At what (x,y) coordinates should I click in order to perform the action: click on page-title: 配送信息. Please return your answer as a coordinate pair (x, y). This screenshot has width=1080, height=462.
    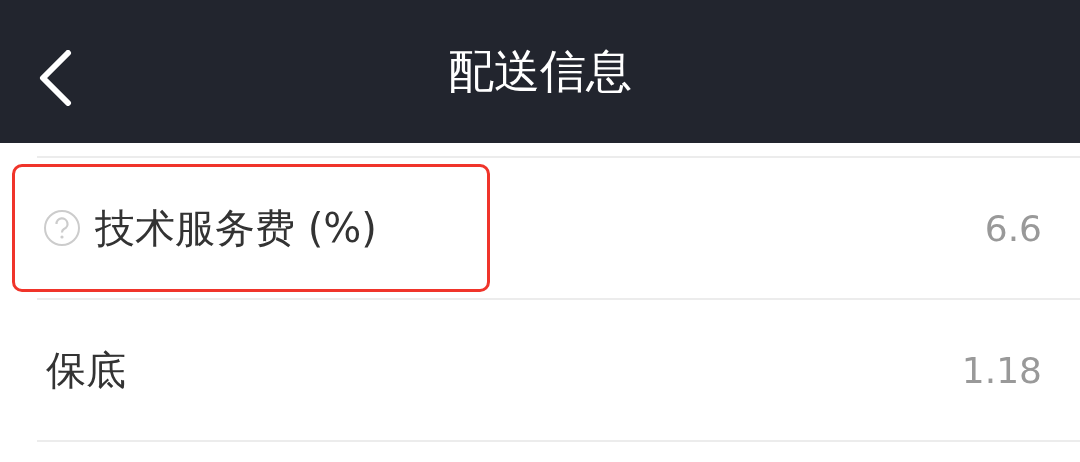
    Looking at the image, I should click on (540, 71).